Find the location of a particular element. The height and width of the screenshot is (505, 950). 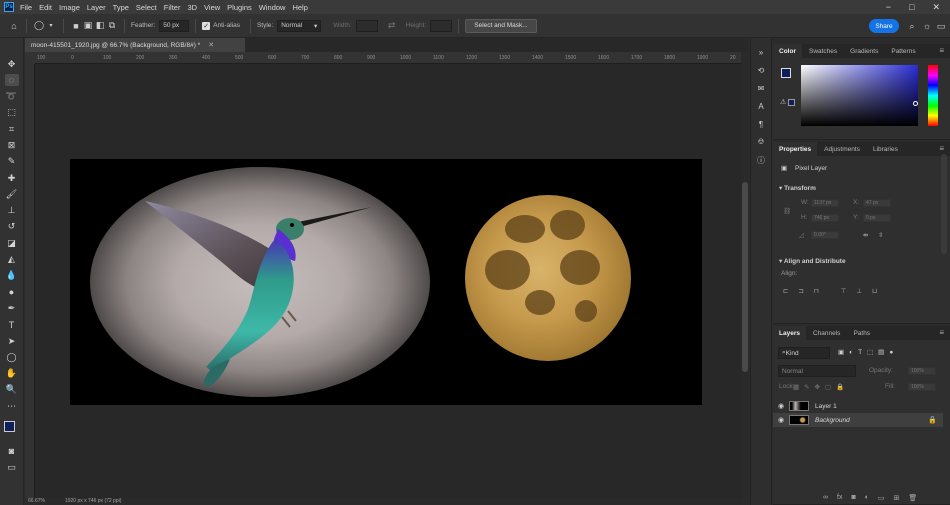

transform-header: ▾ Transform is located at coordinates (797, 188).